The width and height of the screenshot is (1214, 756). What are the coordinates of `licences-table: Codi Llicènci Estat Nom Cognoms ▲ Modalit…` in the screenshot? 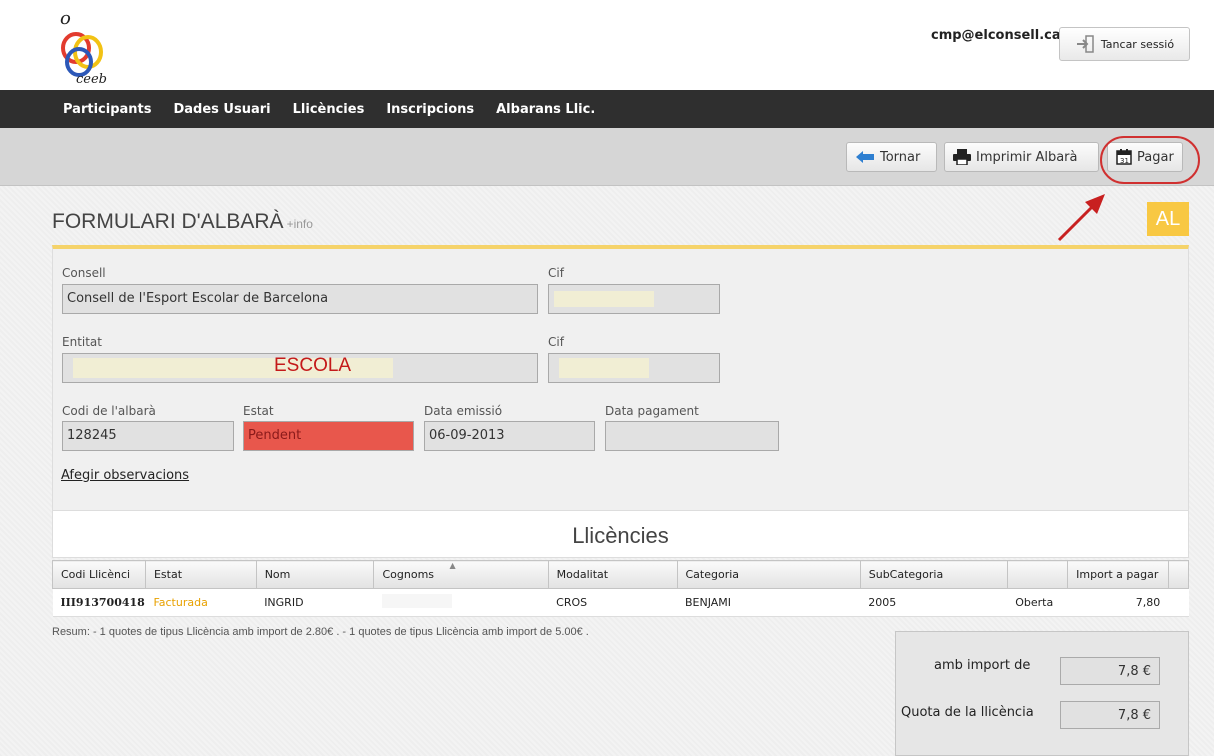 It's located at (621, 588).